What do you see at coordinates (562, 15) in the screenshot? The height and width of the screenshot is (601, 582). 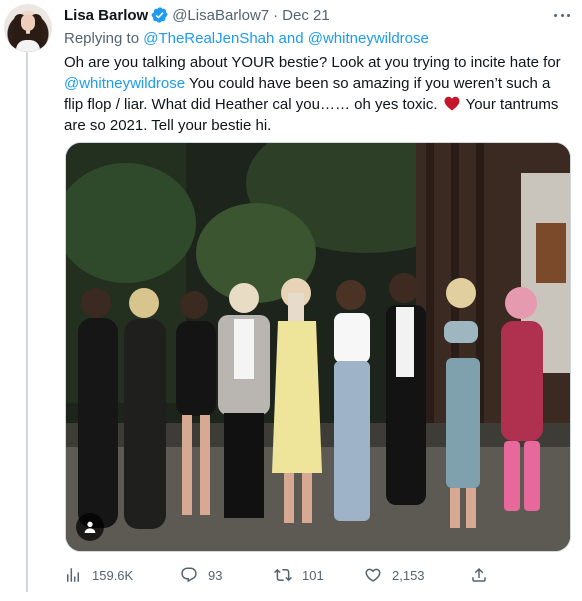 I see `more-icon` at bounding box center [562, 15].